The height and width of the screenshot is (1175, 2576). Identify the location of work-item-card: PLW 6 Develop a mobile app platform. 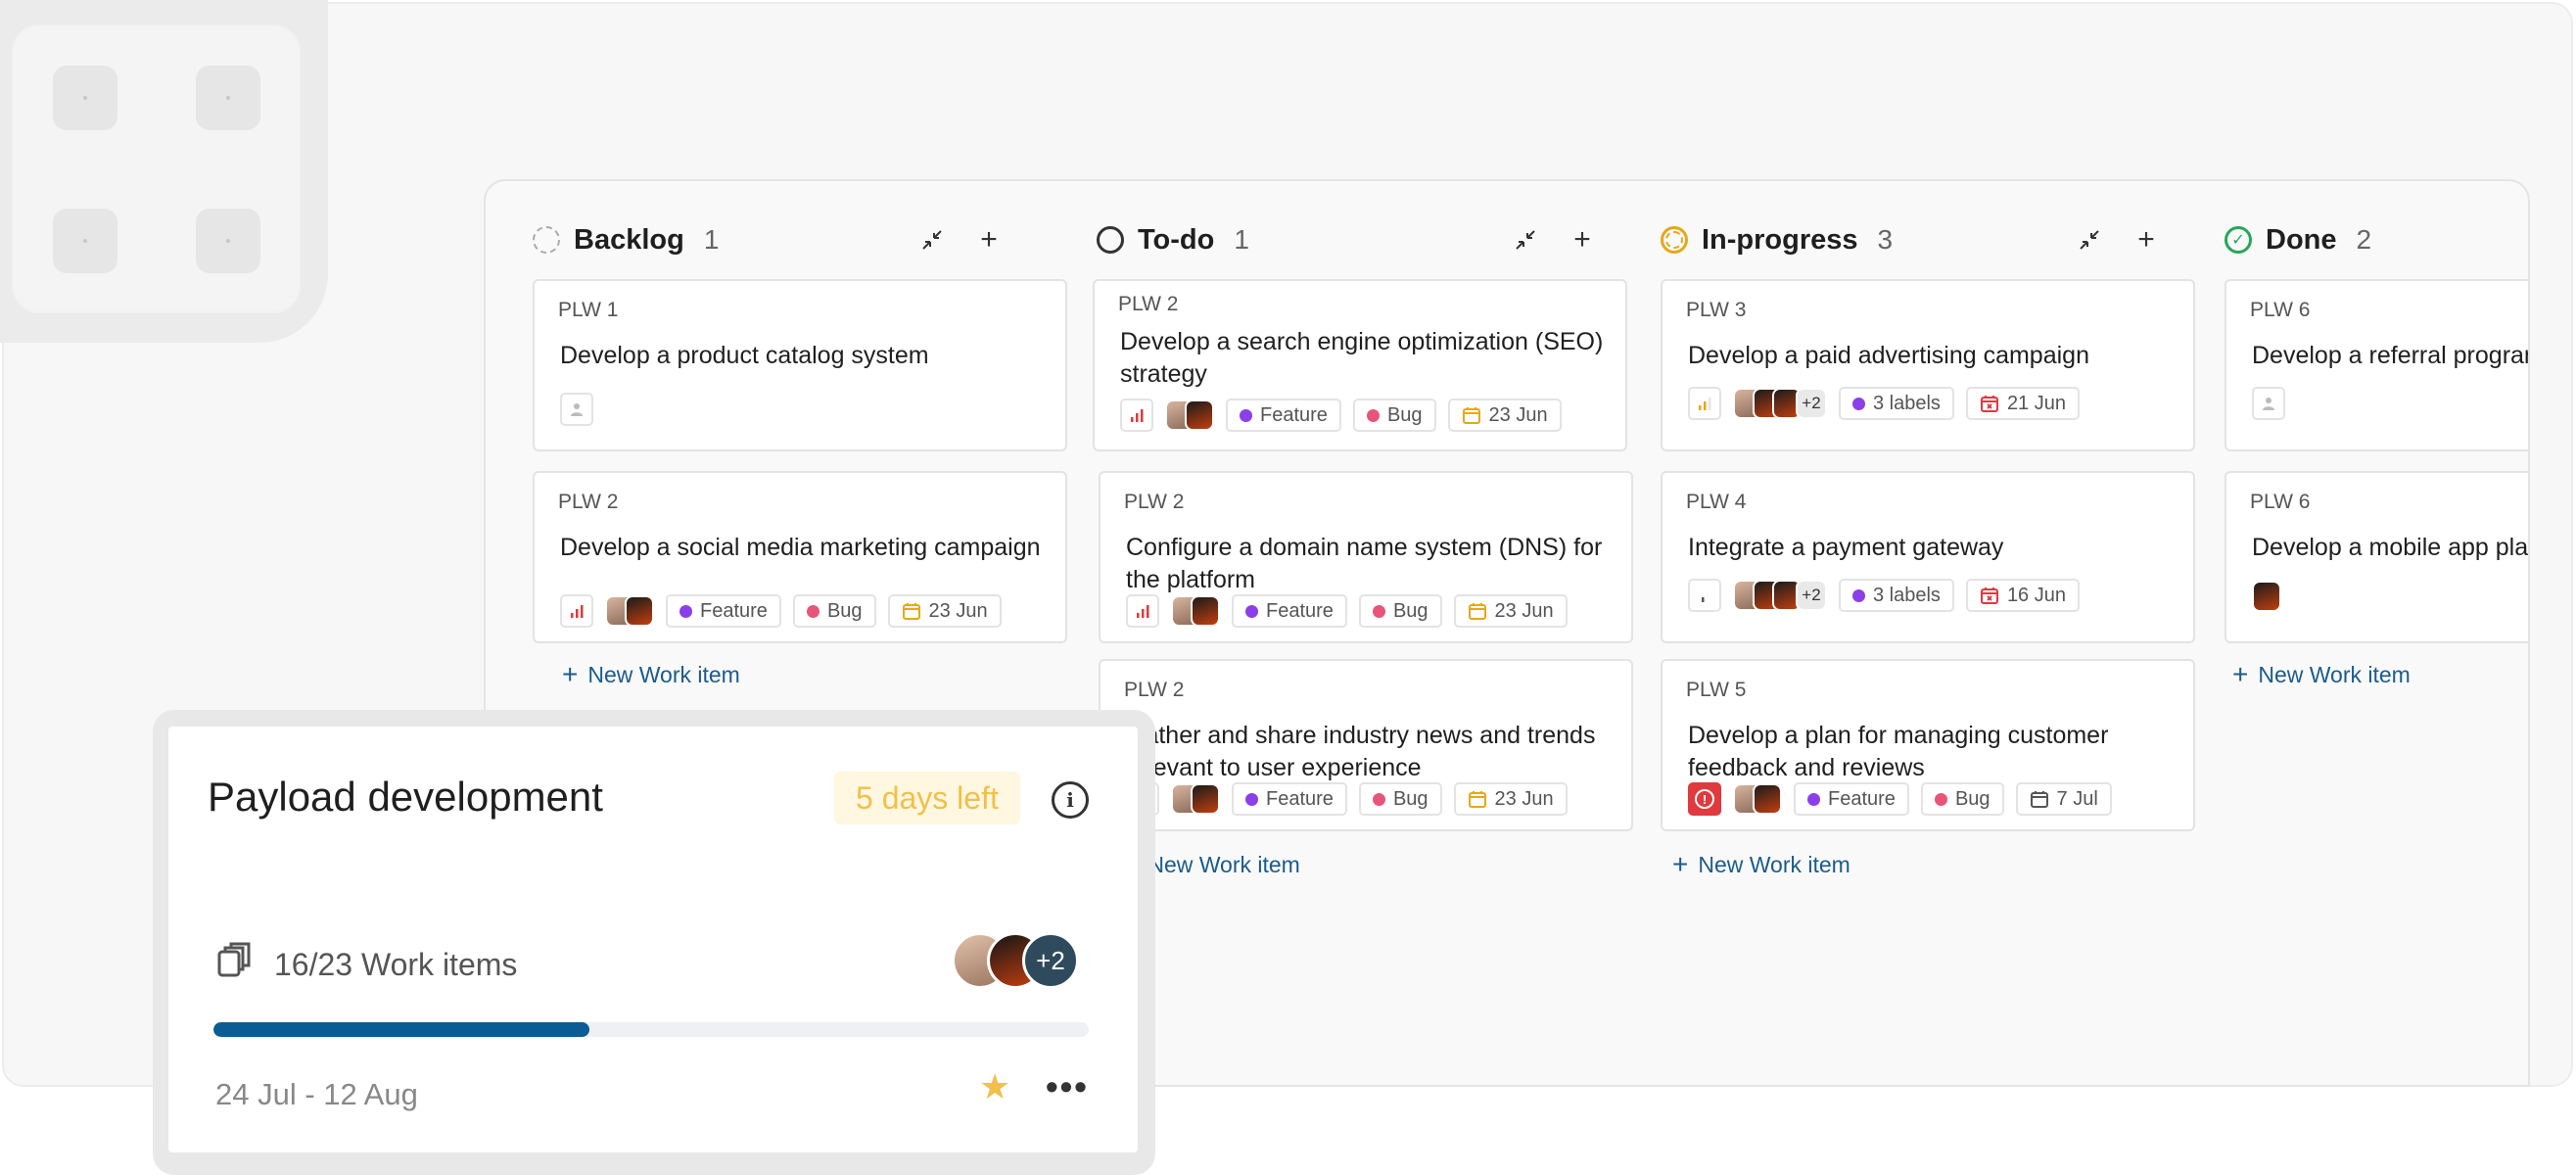
(2377, 557).